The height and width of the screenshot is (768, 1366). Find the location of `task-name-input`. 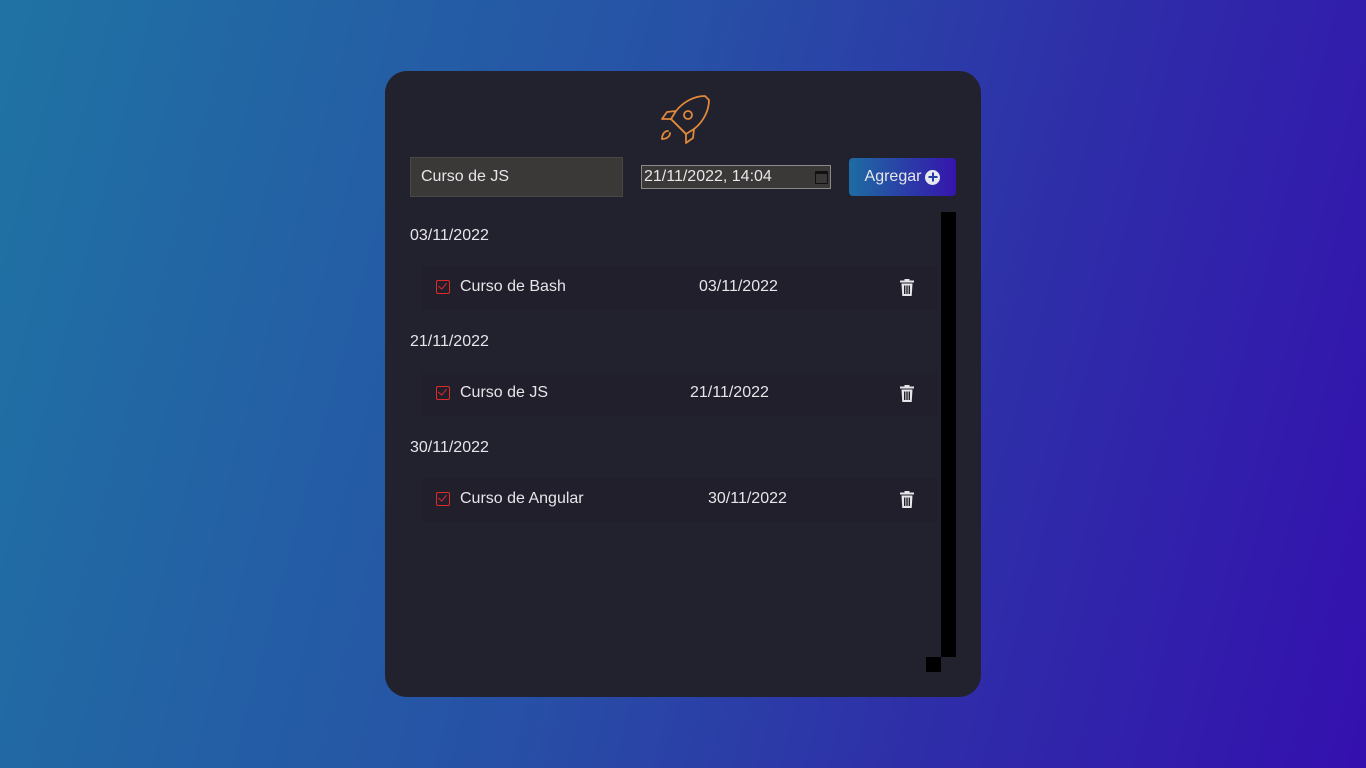

task-name-input is located at coordinates (516, 177).